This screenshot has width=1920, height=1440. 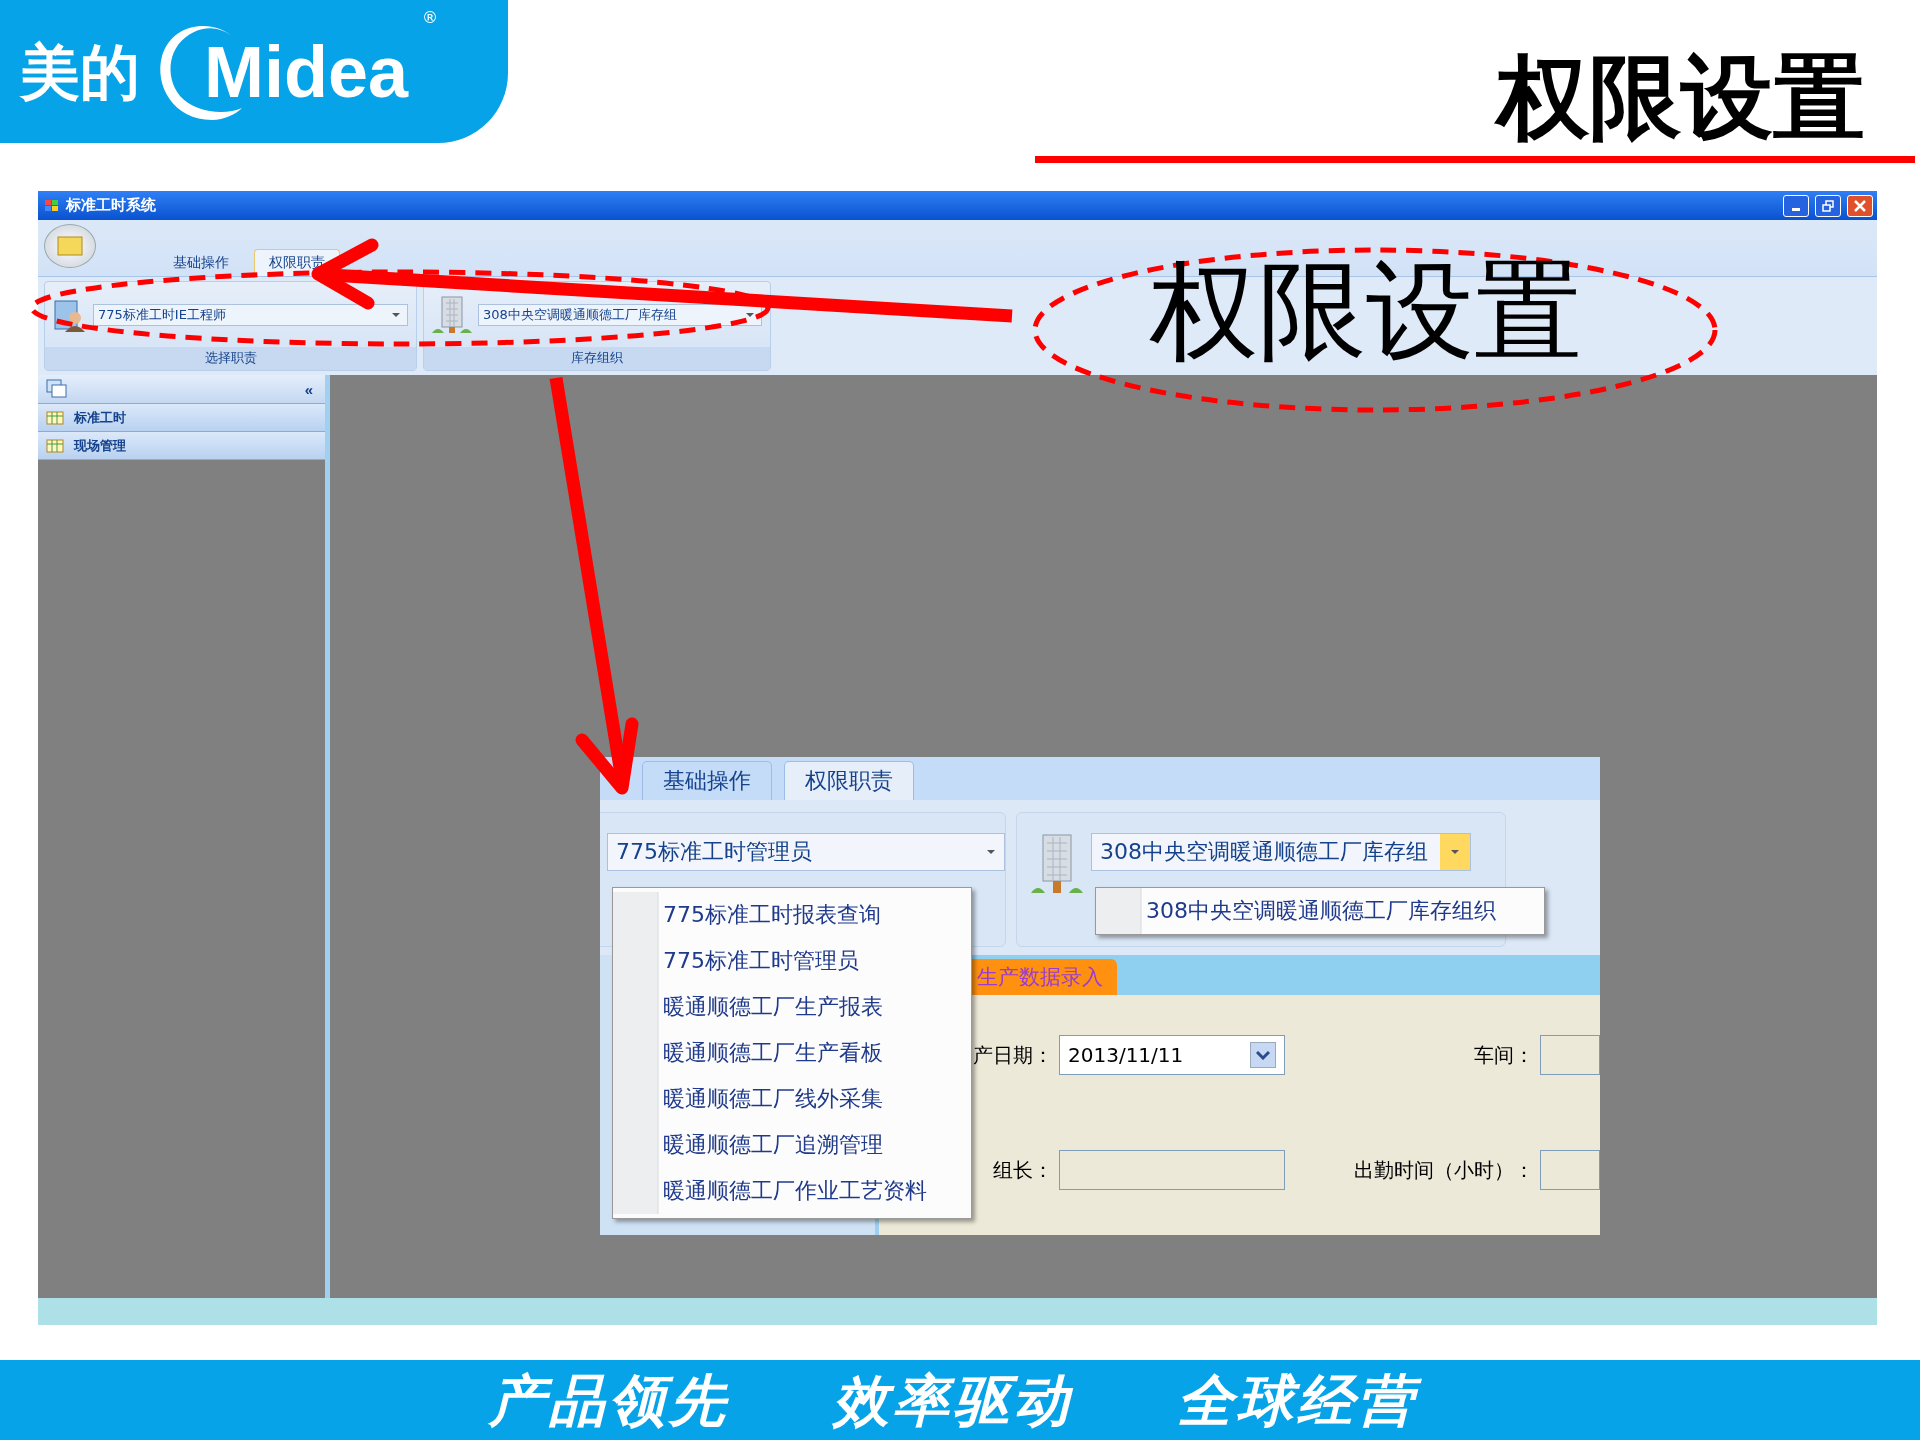 I want to click on chevron-down-icon, so click(x=1263, y=1055).